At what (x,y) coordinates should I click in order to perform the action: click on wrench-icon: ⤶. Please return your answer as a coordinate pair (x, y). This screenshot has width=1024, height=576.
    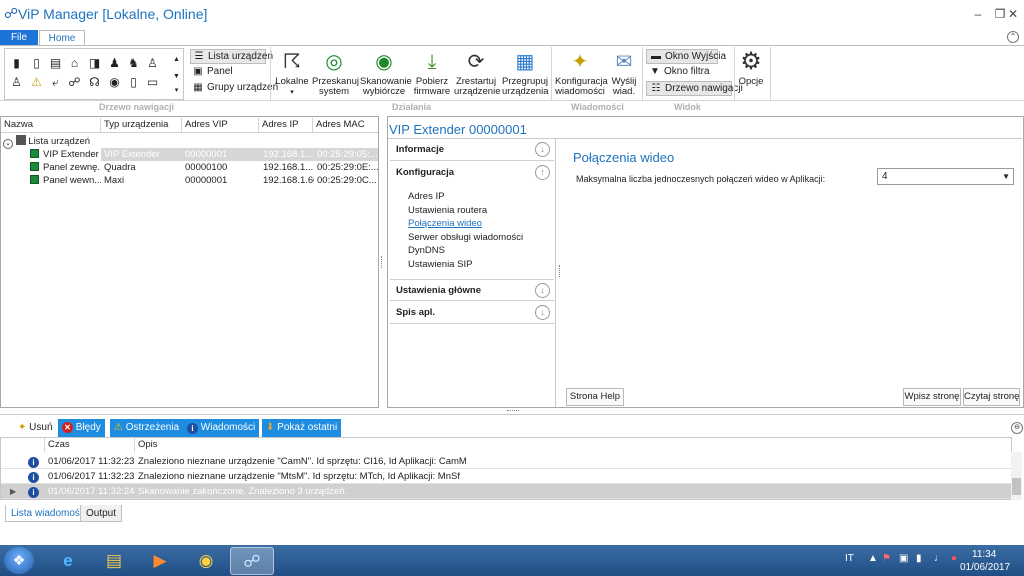
    Looking at the image, I should click on (55, 82).